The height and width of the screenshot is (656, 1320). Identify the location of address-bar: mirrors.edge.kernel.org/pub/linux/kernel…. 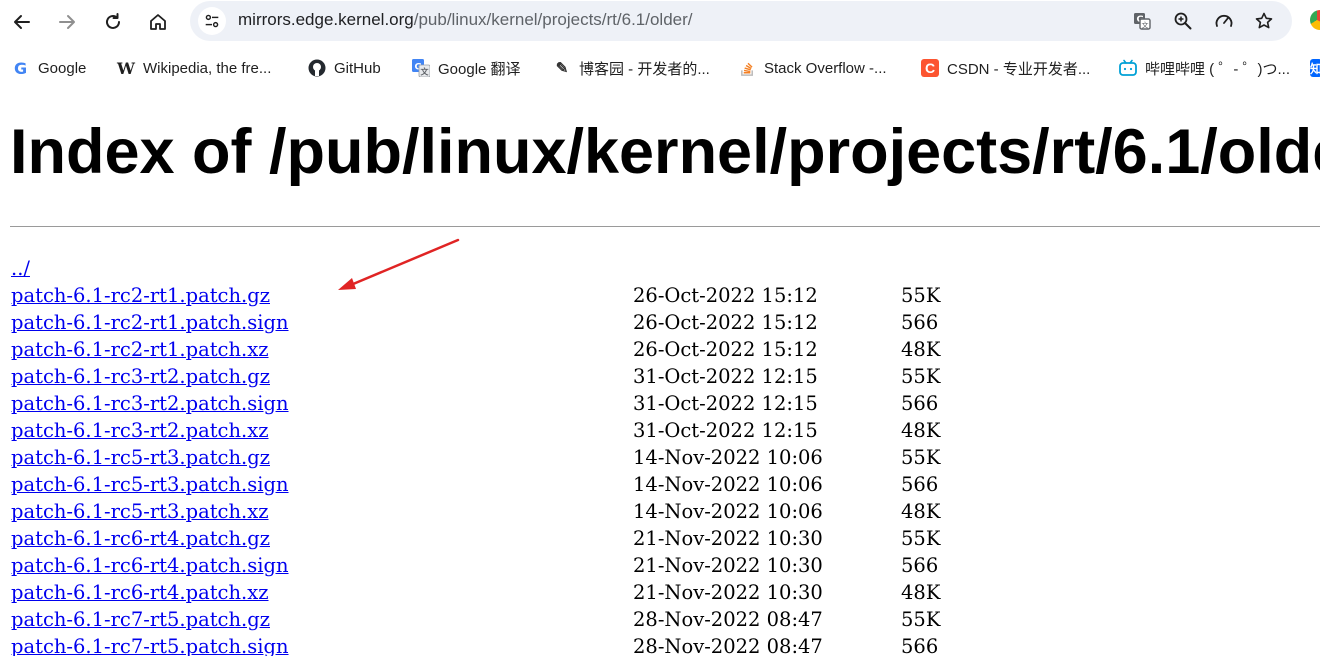
(741, 21).